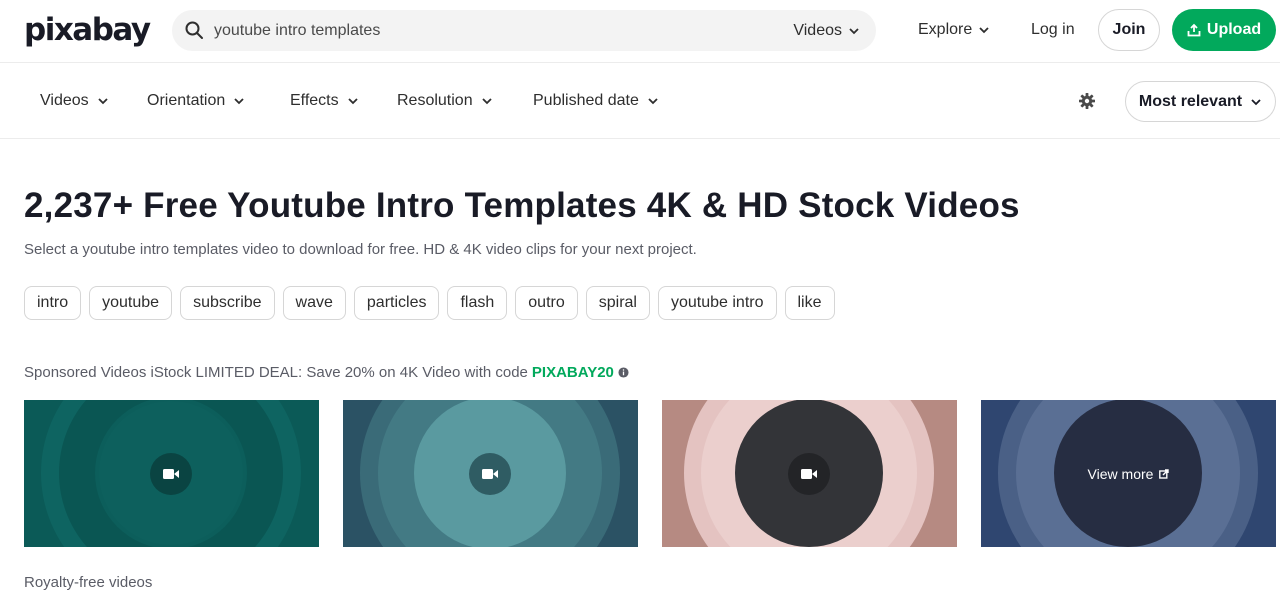  Describe the element at coordinates (1164, 473) in the screenshot. I see `external-link-icon` at that location.